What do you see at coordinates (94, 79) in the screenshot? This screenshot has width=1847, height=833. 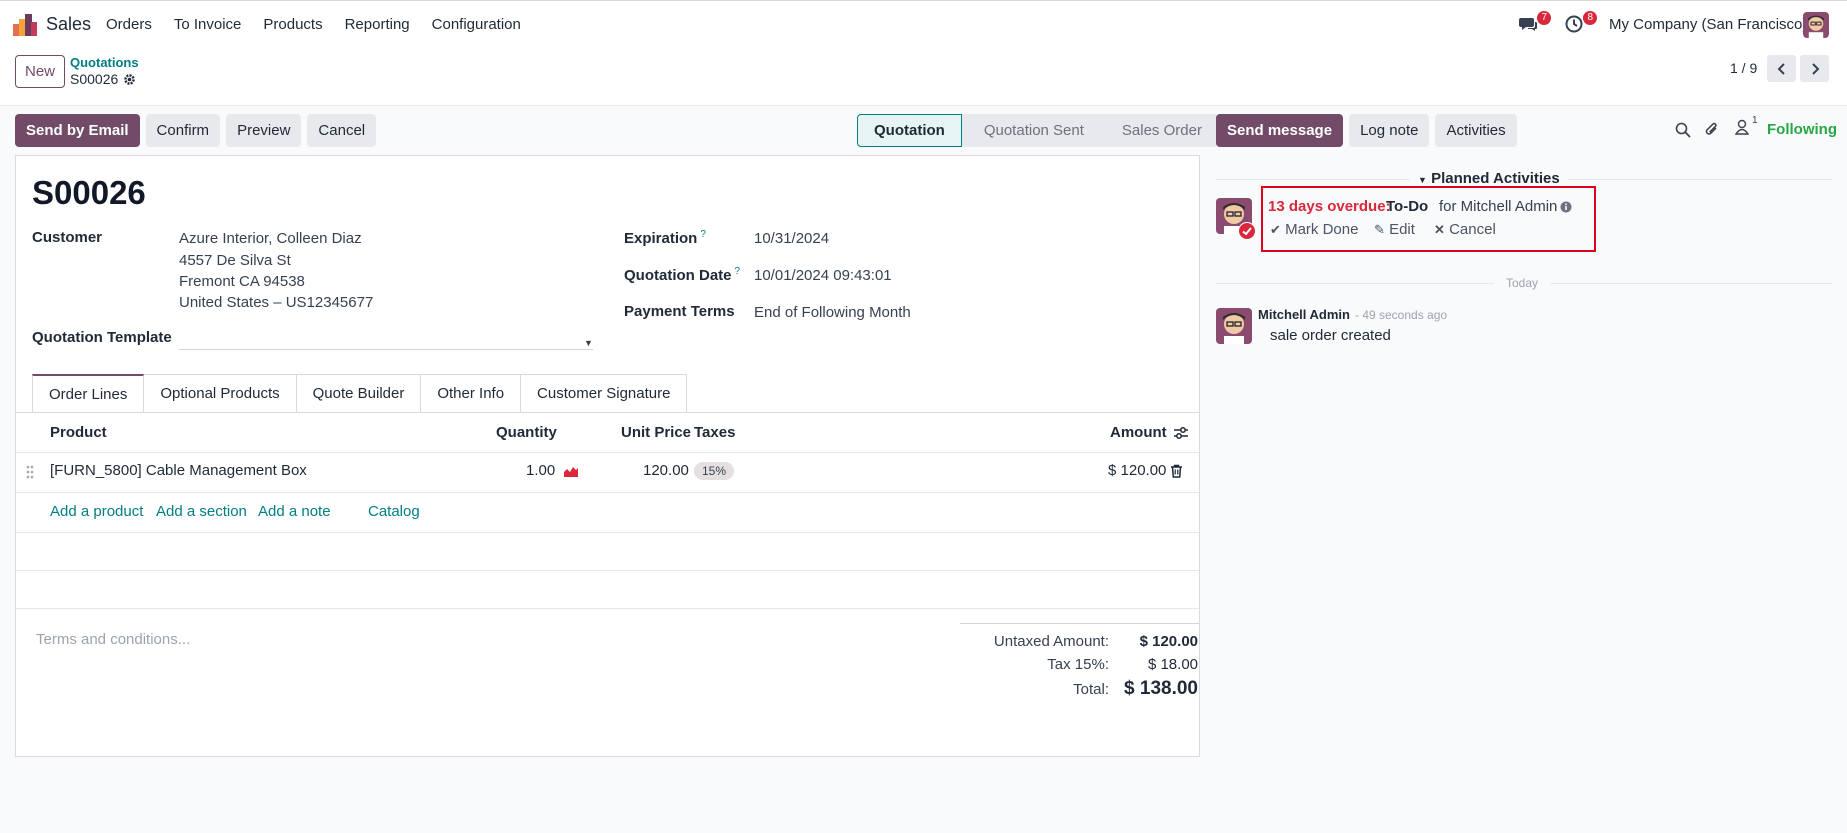 I see `breadcrumb-current-label: S00026` at bounding box center [94, 79].